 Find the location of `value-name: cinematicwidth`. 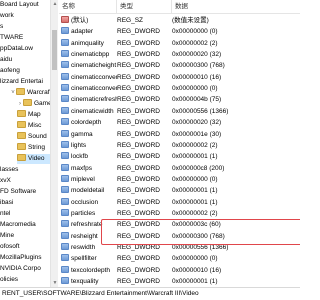

value-name: cinematicwidth is located at coordinates (92, 111).